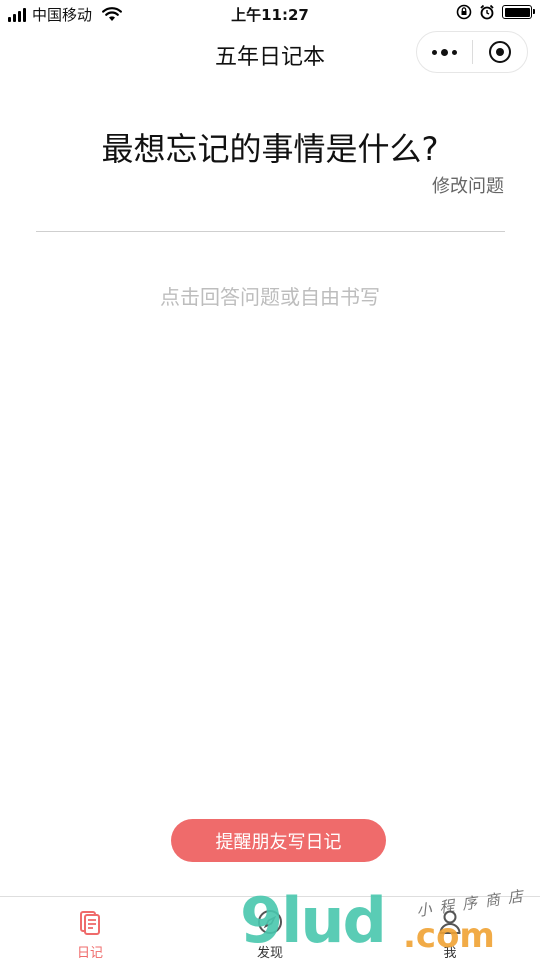  What do you see at coordinates (468, 185) in the screenshot?
I see `edit-question-link: 修改问题` at bounding box center [468, 185].